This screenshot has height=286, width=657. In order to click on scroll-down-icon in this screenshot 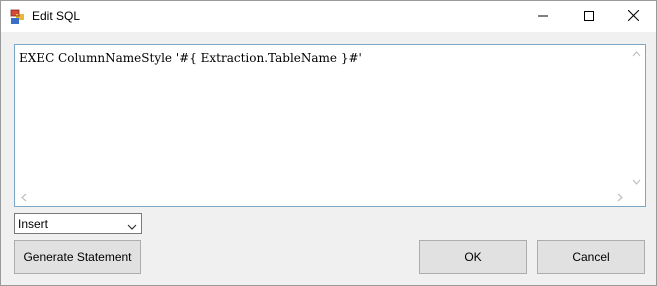, I will do `click(636, 181)`.